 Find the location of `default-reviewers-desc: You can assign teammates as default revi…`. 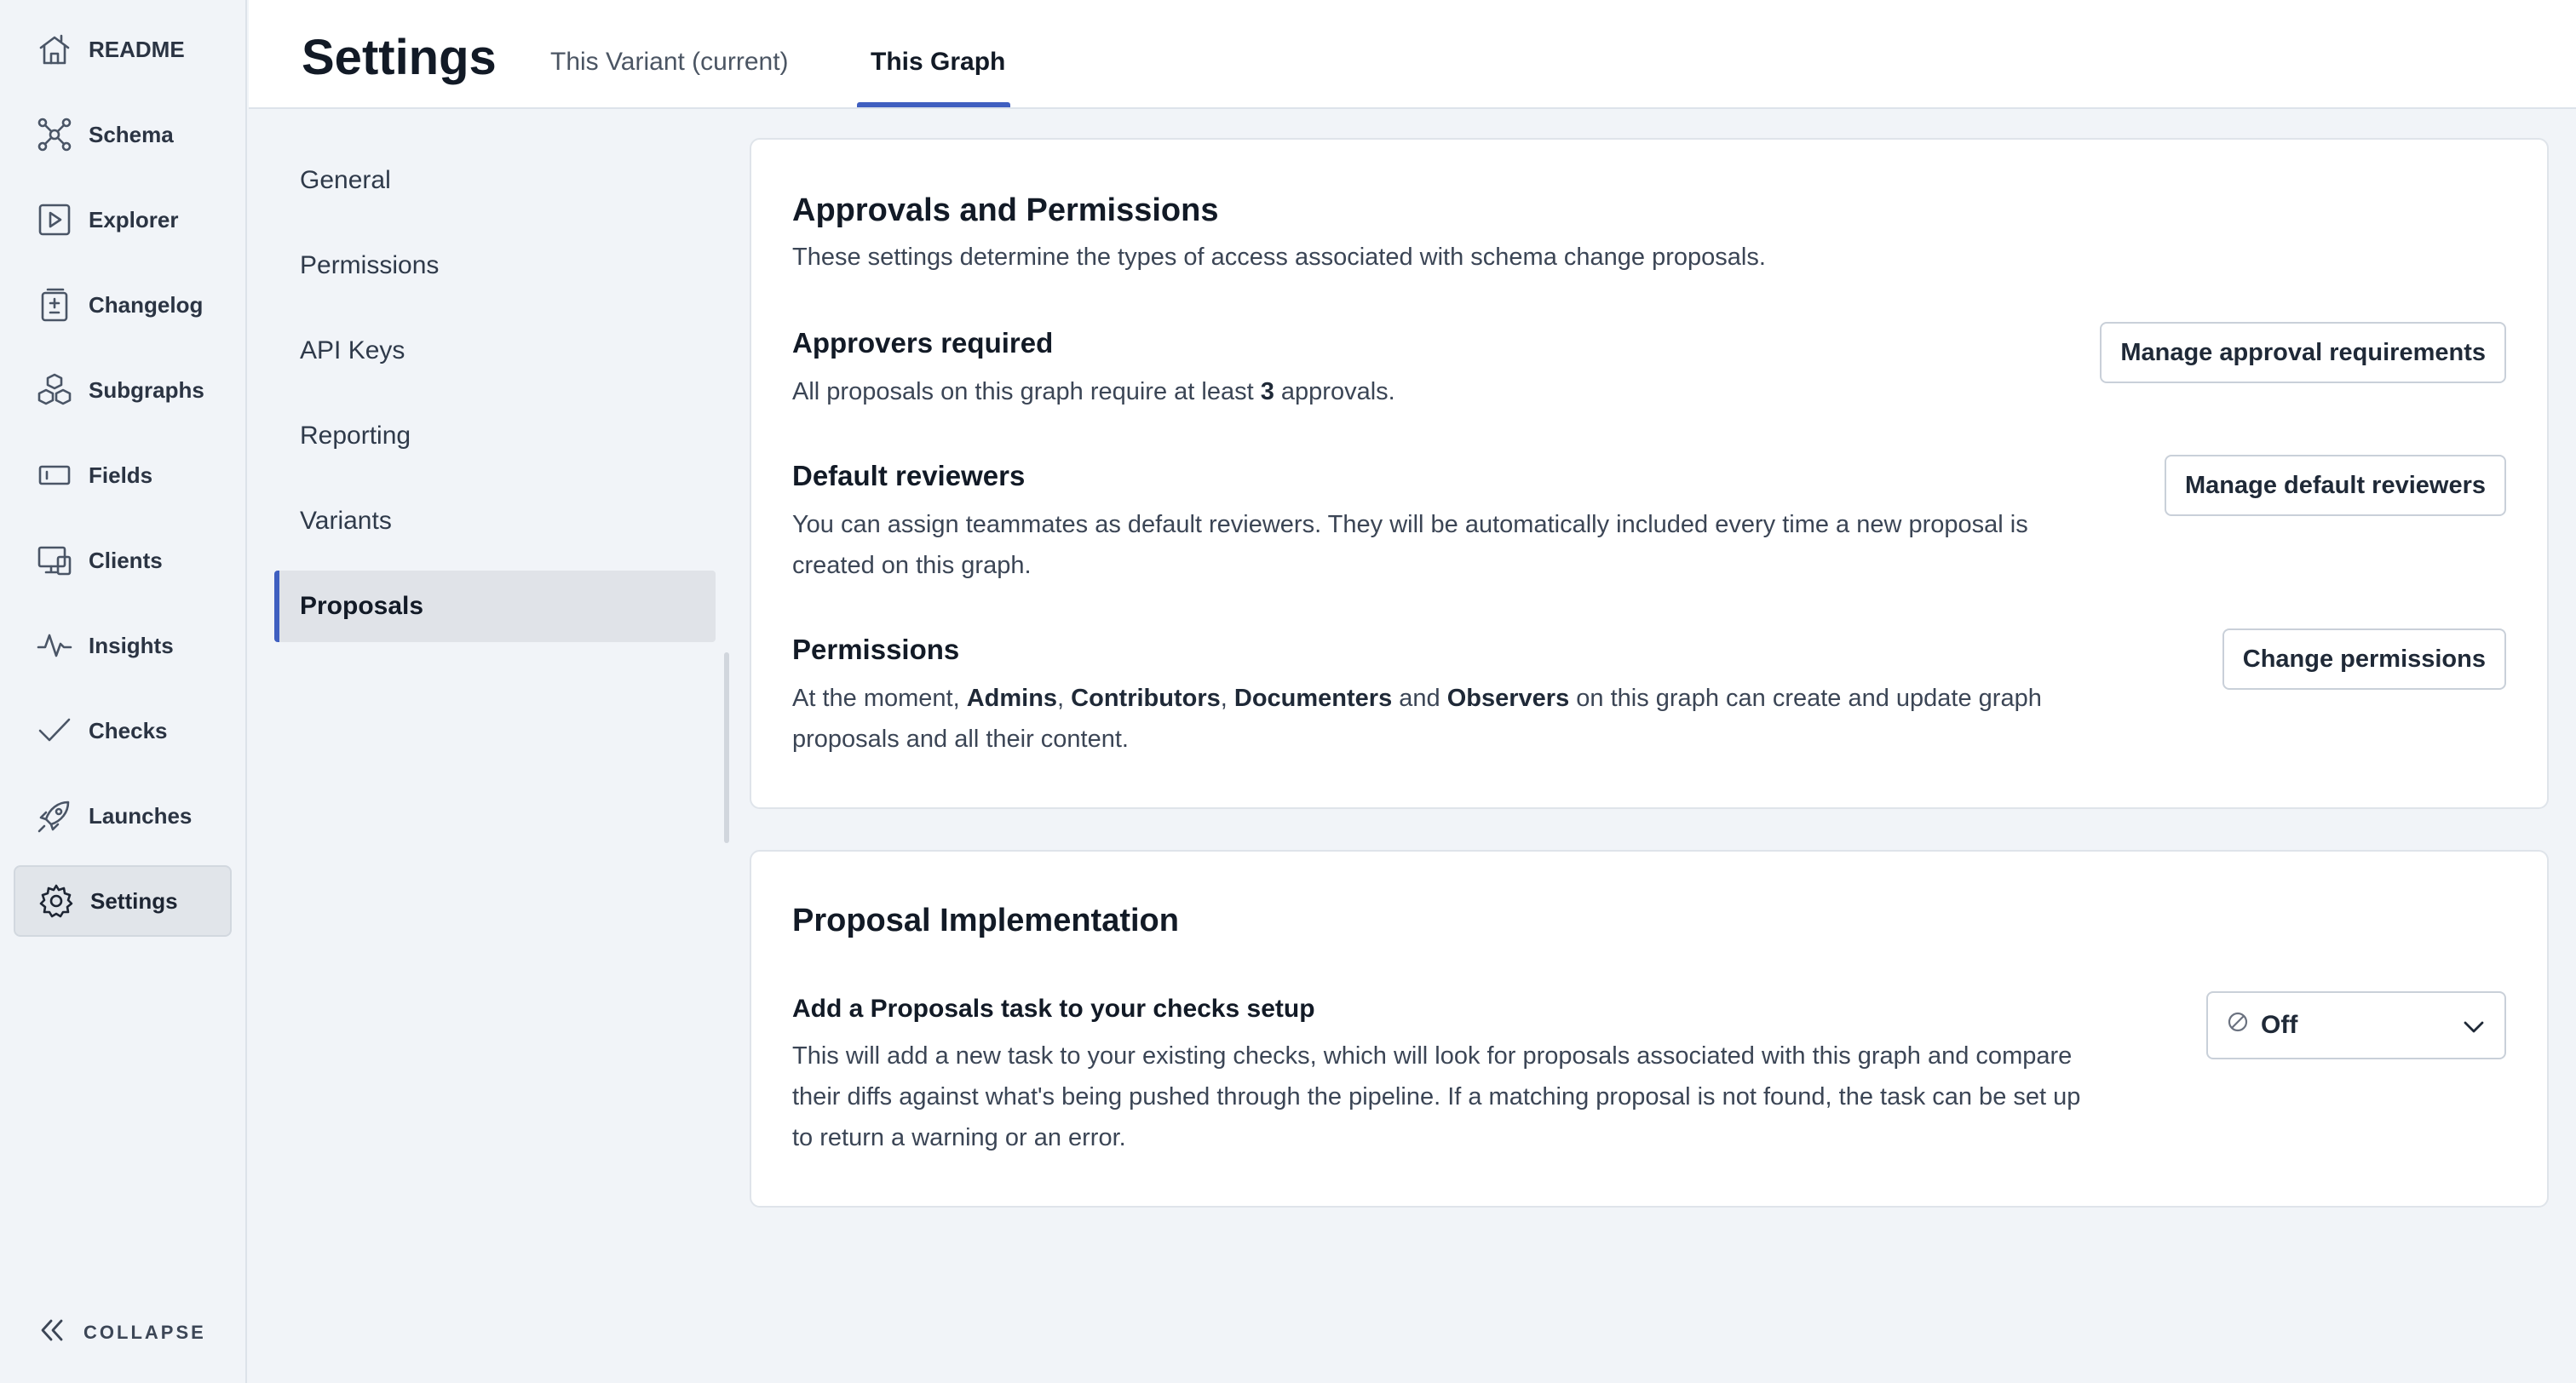

default-reviewers-desc: You can assign teammates as default revi… is located at coordinates (1410, 545).